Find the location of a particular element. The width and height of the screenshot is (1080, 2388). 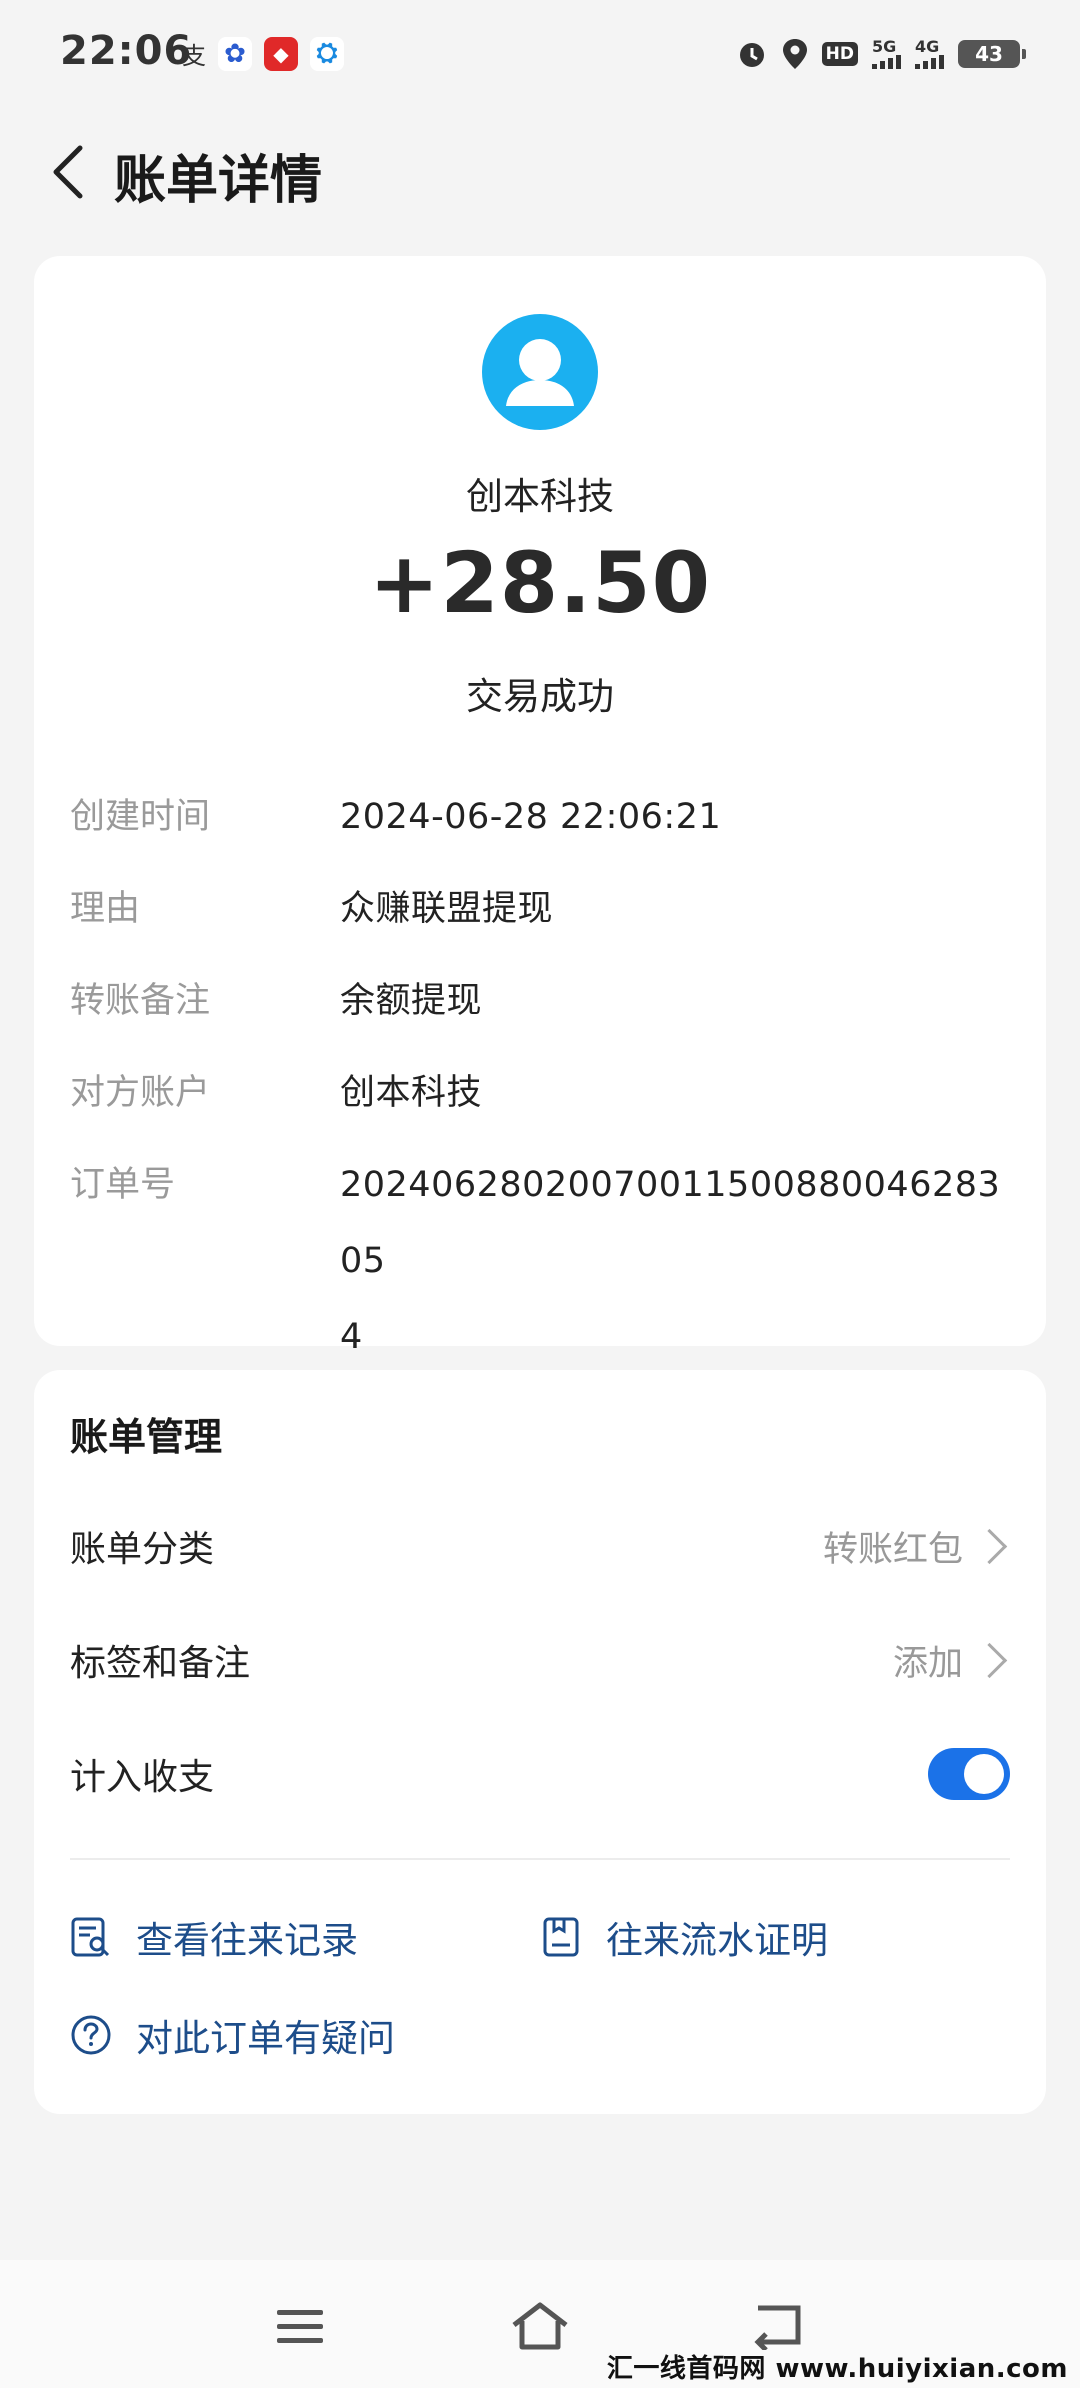

signal-5g-icon: 5G is located at coordinates (886, 54).